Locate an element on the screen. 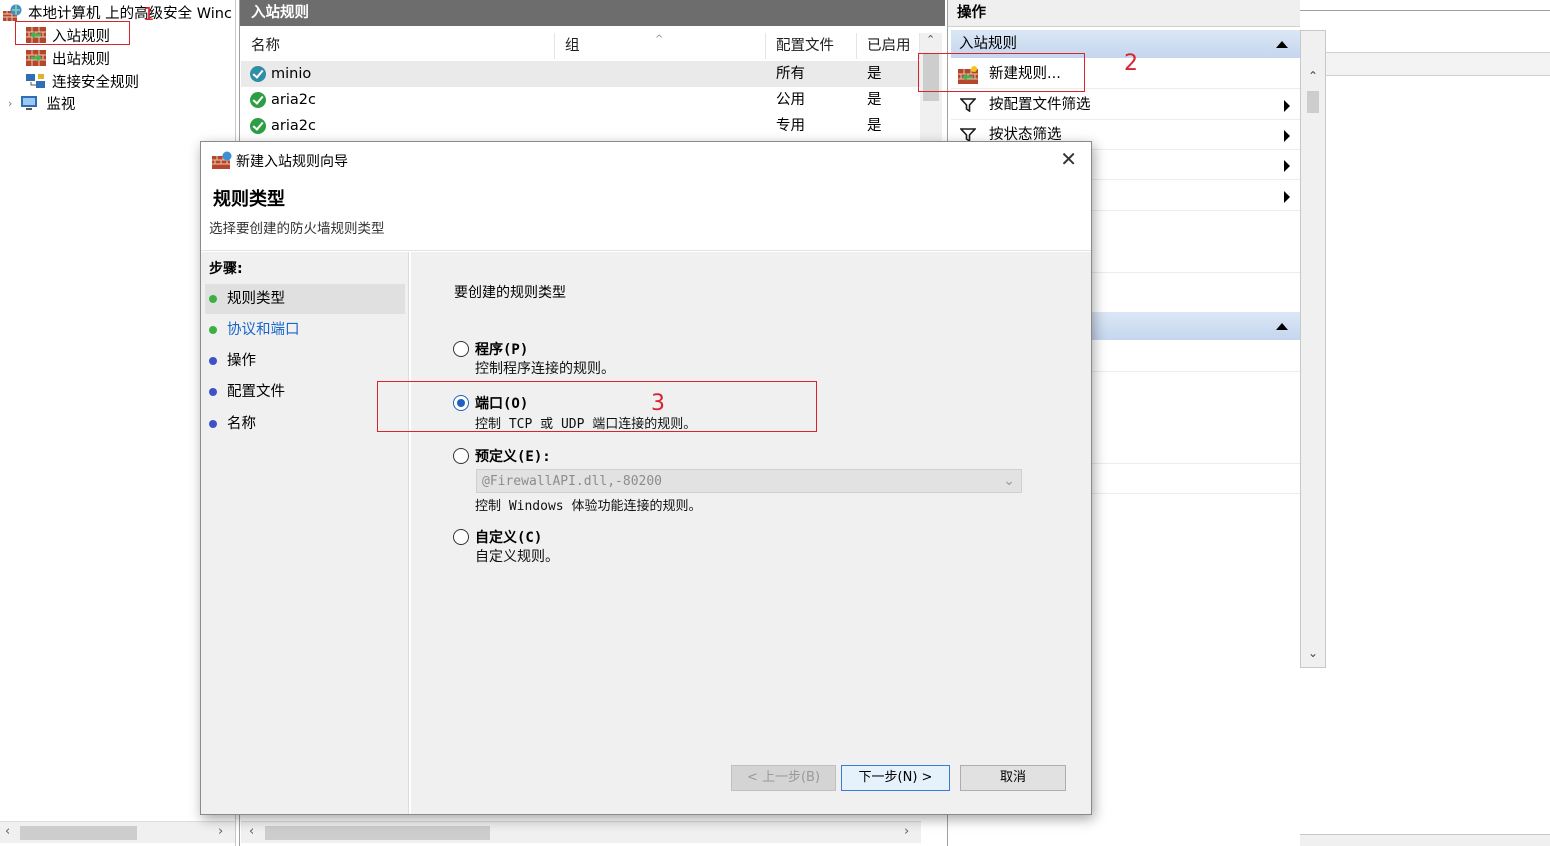 This screenshot has width=1550, height=846. option-predefined-label: 预定义(E): is located at coordinates (513, 456).